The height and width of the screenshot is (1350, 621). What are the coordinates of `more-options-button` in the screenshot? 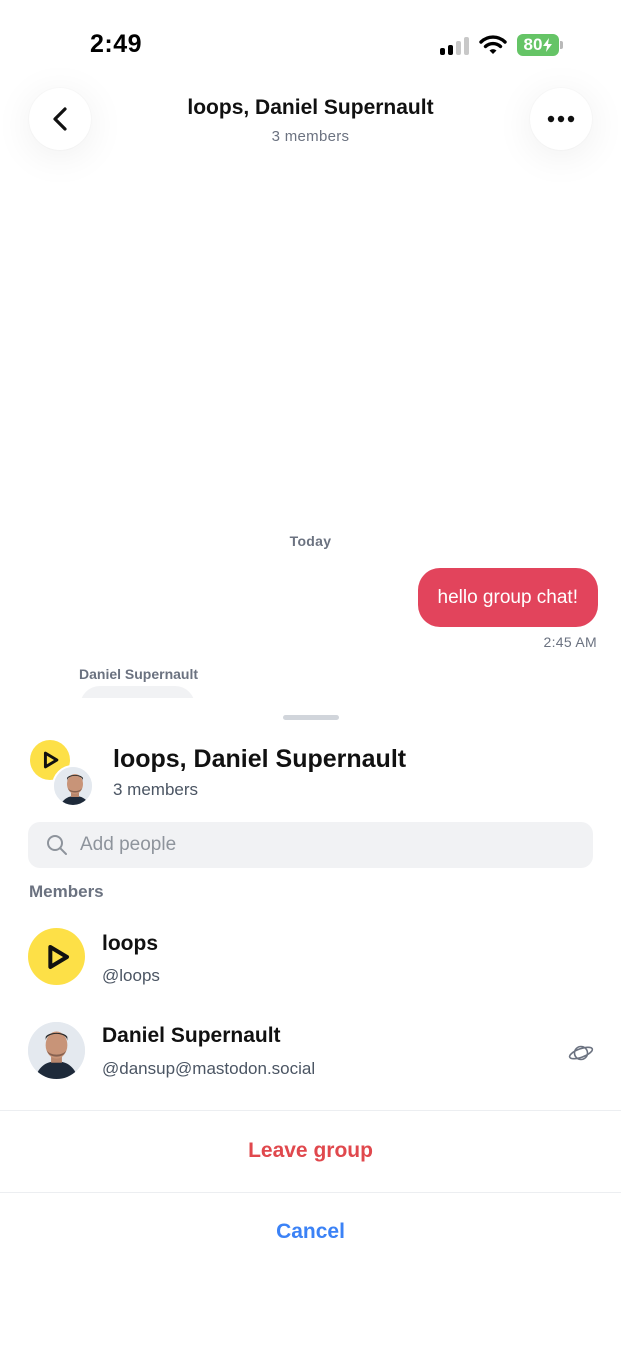 It's located at (561, 119).